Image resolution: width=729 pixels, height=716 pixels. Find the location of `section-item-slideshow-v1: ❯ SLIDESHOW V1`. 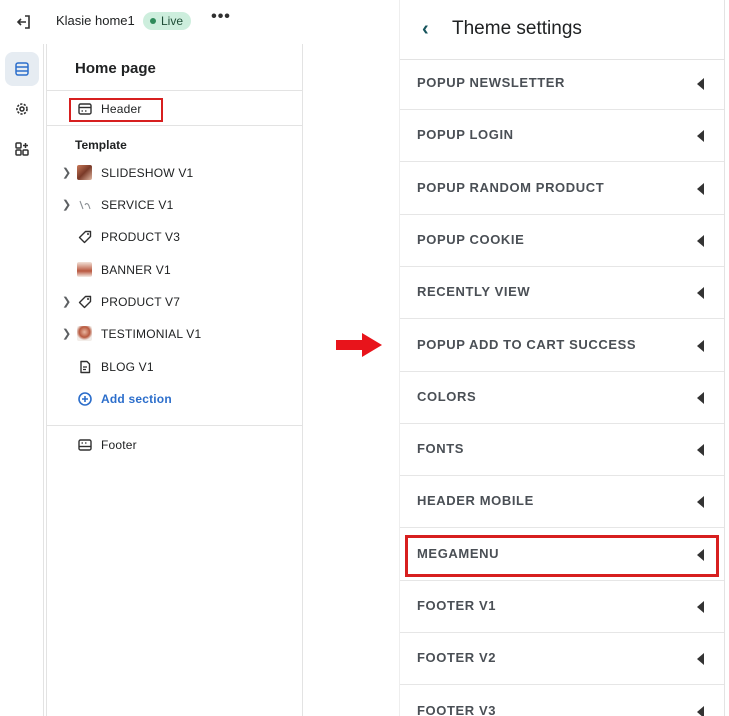

section-item-slideshow-v1: ❯ SLIDESHOW V1 is located at coordinates (175, 173).